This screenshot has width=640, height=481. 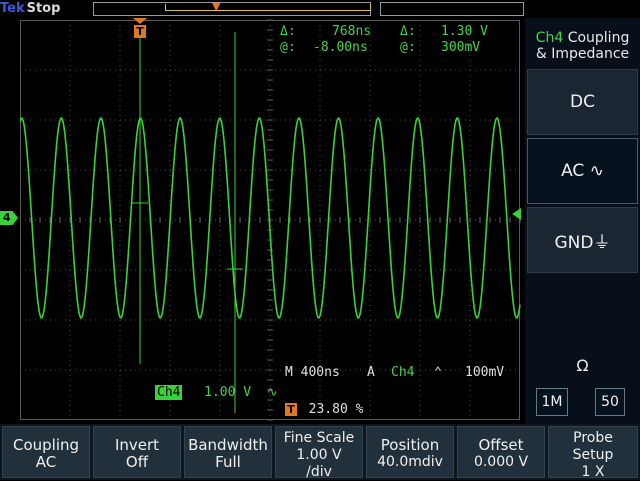 I want to click on bandwidth-menu-value: Full, so click(x=228, y=462).